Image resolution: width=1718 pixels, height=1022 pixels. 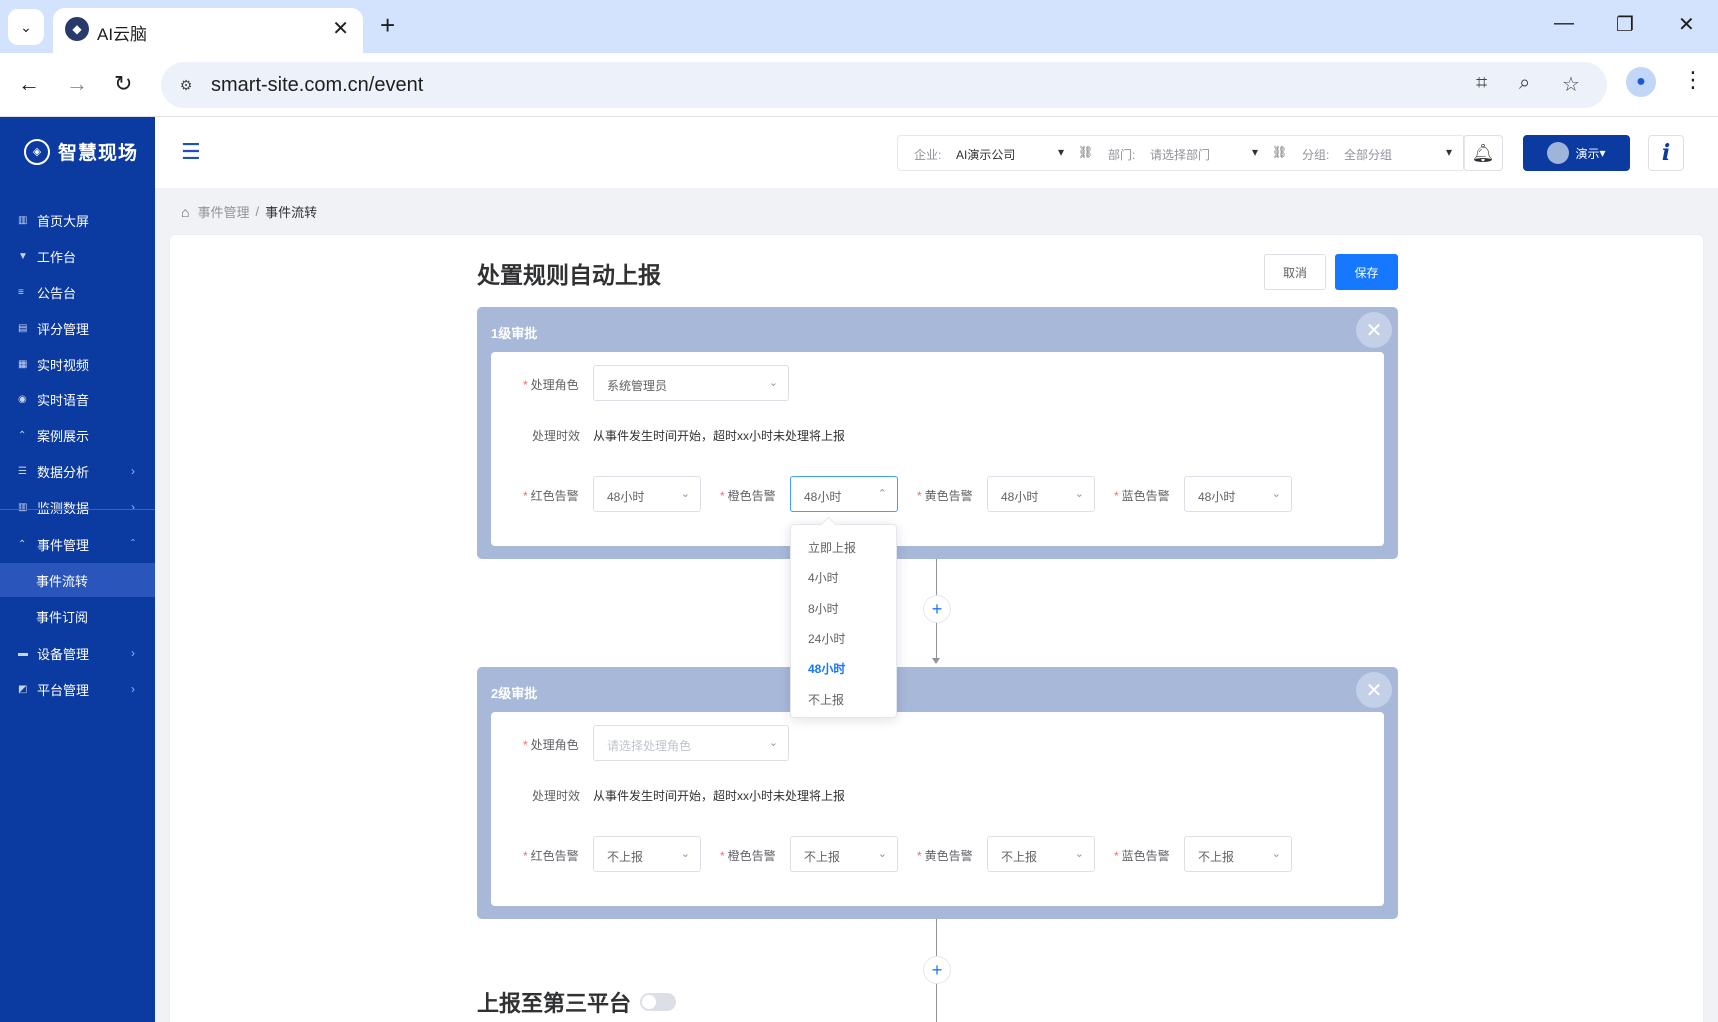 I want to click on back-icon: ←, so click(x=29, y=84).